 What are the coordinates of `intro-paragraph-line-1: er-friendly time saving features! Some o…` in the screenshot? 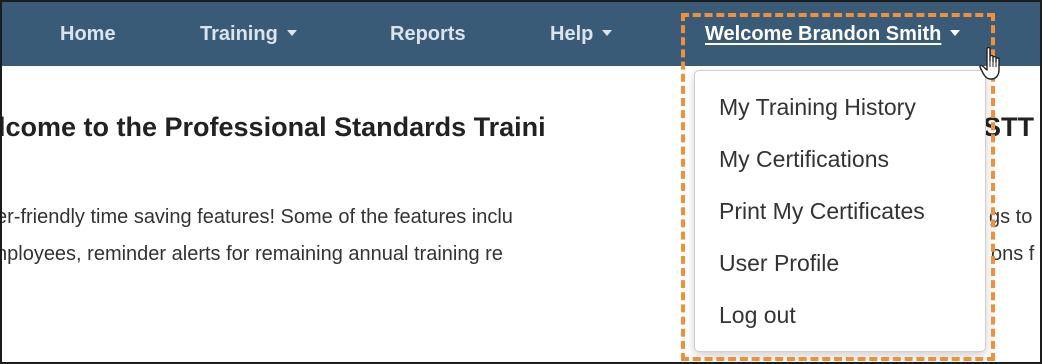 It's located at (516, 217).